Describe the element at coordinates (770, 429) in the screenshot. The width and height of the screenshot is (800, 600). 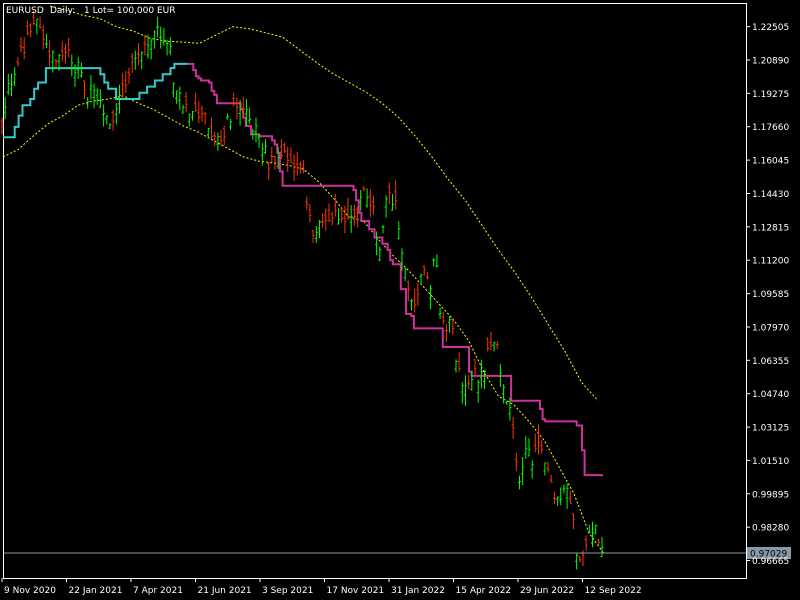
I see `y-tick-label: 1.03125` at that location.